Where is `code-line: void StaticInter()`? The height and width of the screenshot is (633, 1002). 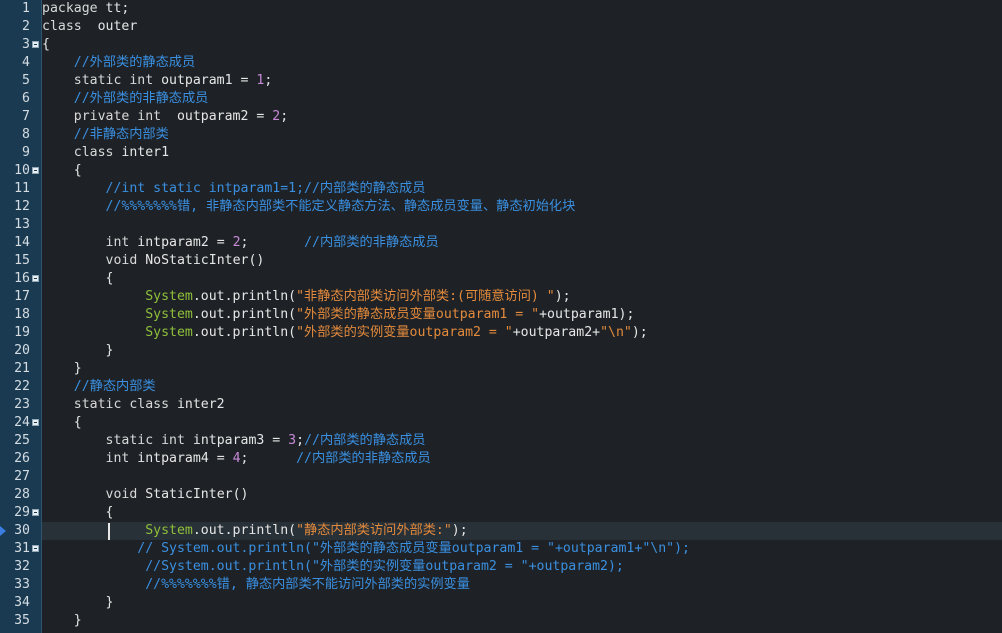
code-line: void StaticInter() is located at coordinates (522, 495).